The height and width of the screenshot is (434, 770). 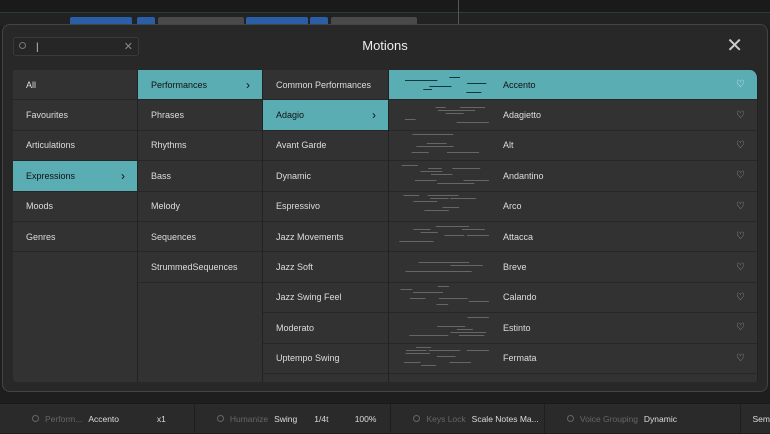 I want to click on next-control: Sem, so click(x=755, y=419).